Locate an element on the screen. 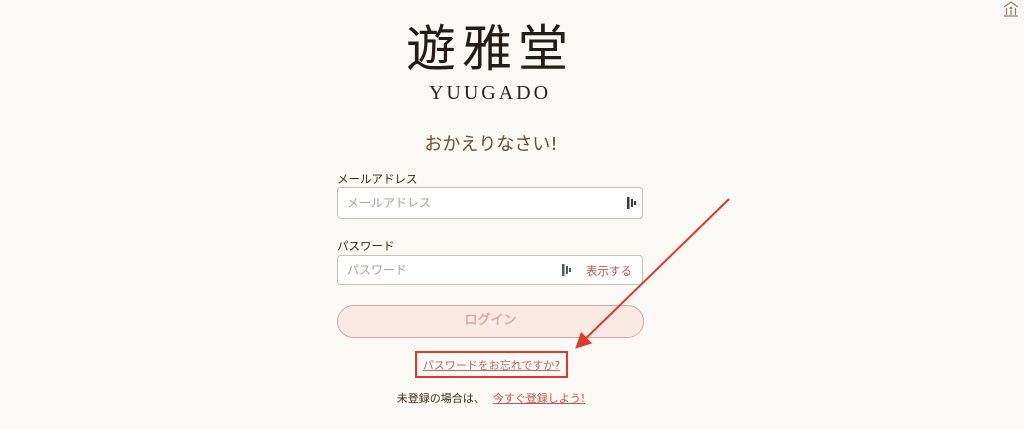 The height and width of the screenshot is (429, 1024). login-button: ログイン is located at coordinates (490, 321).